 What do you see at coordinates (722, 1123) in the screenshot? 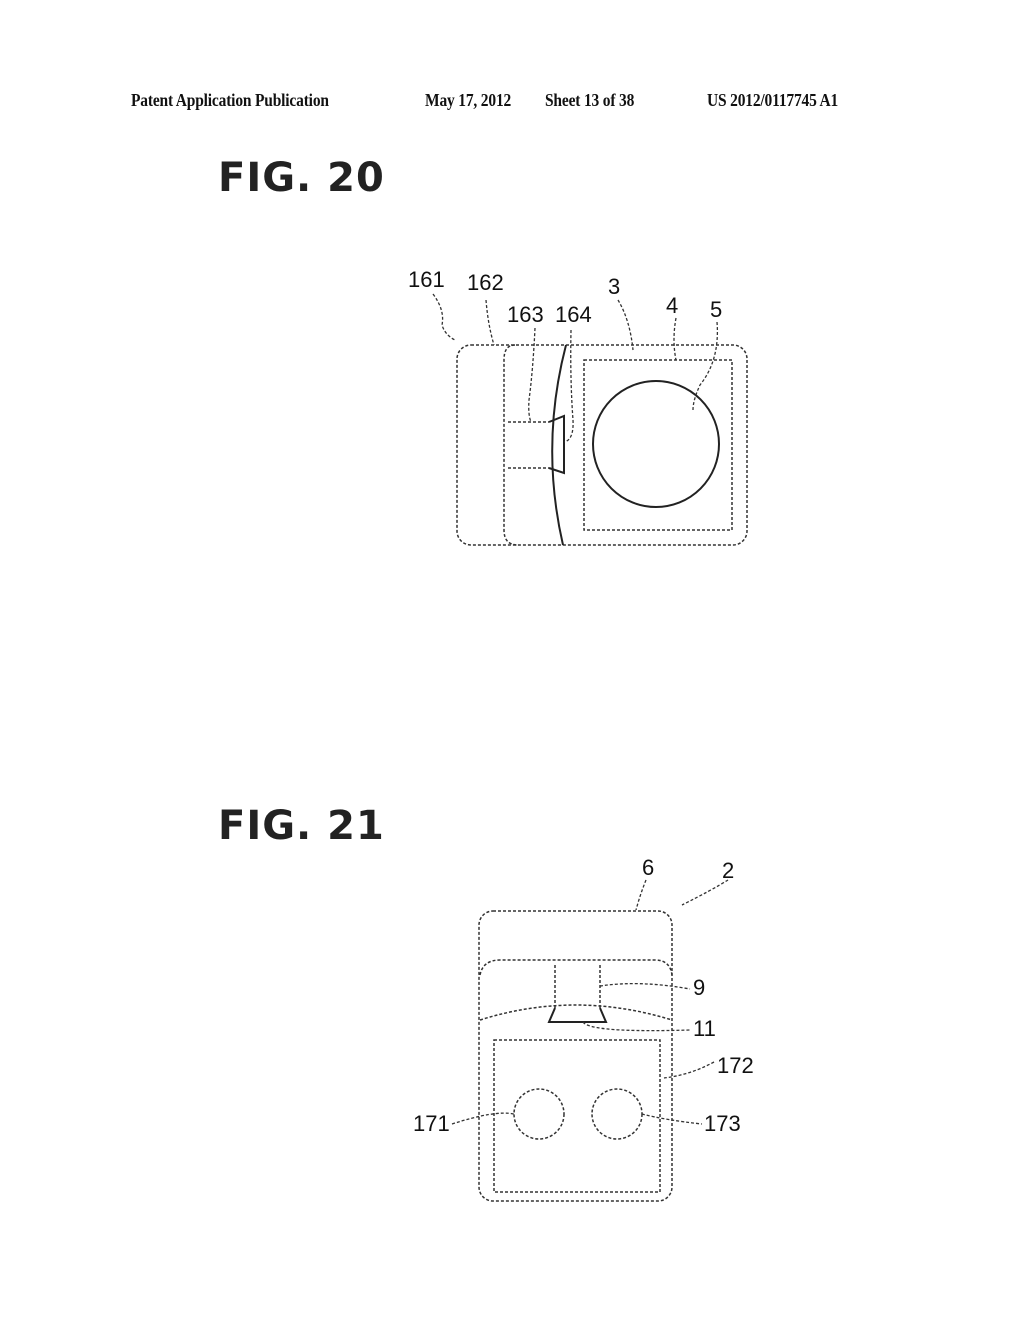
I see `label-173: 173` at bounding box center [722, 1123].